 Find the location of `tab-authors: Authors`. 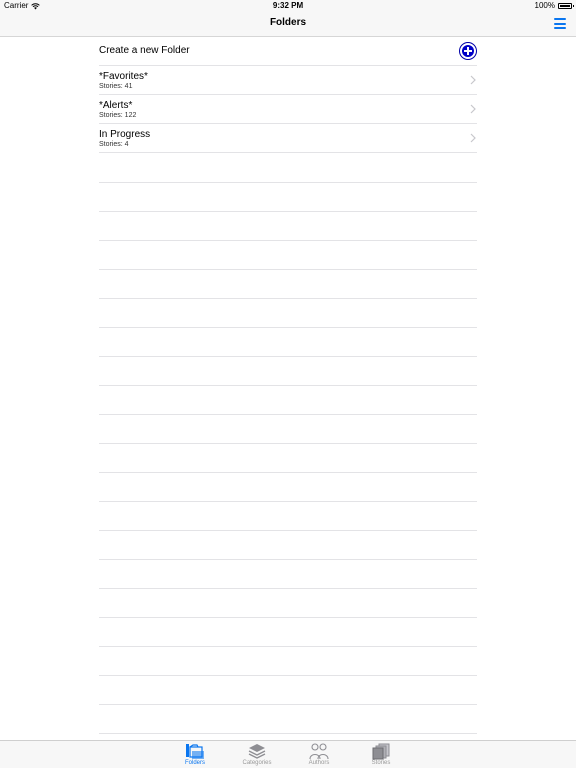

tab-authors: Authors is located at coordinates (319, 754).